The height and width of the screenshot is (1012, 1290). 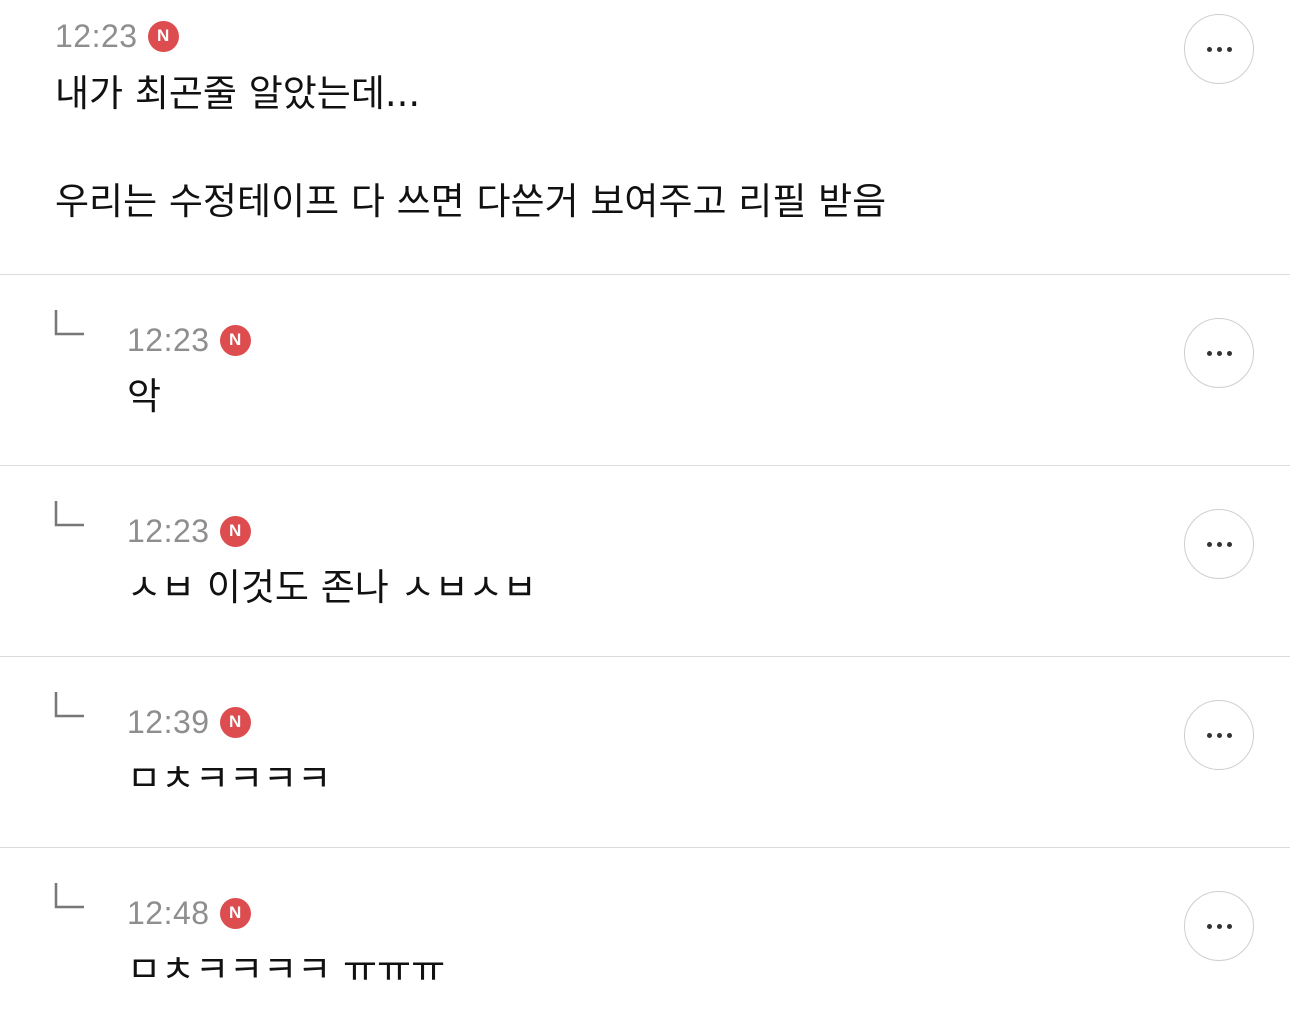 I want to click on comment-meta: 12:39 N, so click(x=189, y=722).